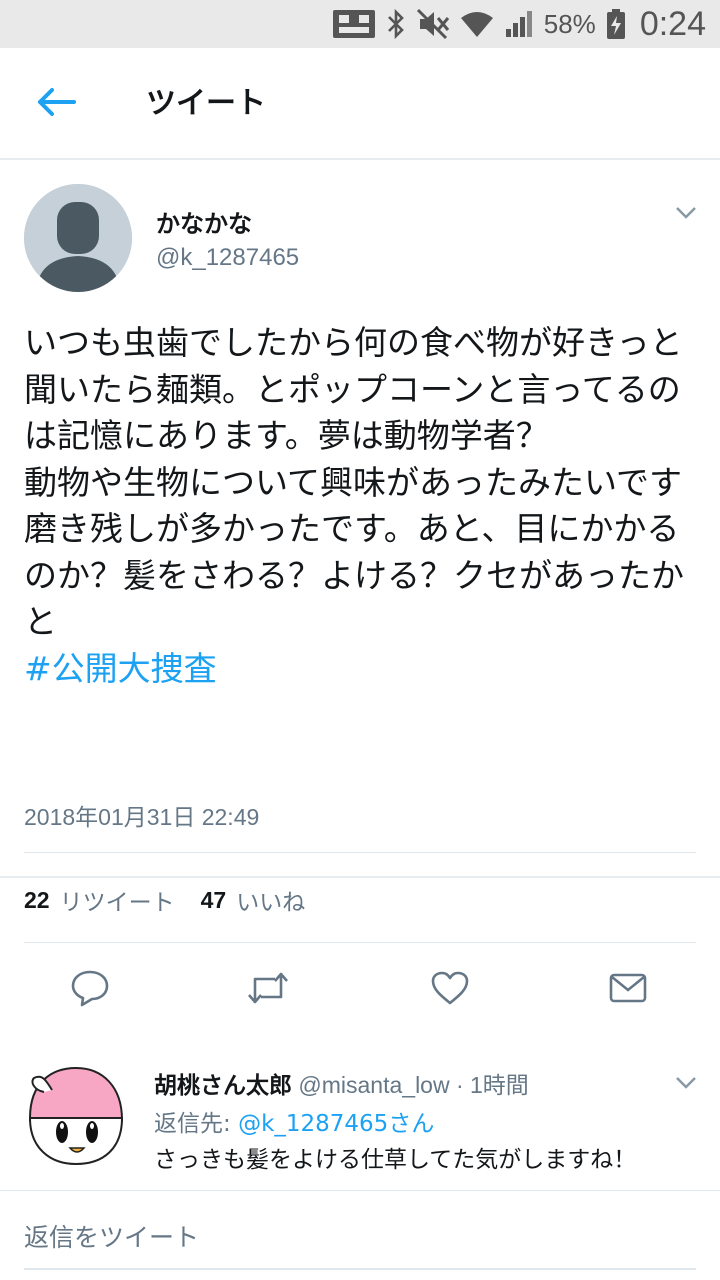 The height and width of the screenshot is (1280, 720). I want to click on reply-header: 胡桃さん太郎 @misanta_low · 1時間, so click(341, 1083).